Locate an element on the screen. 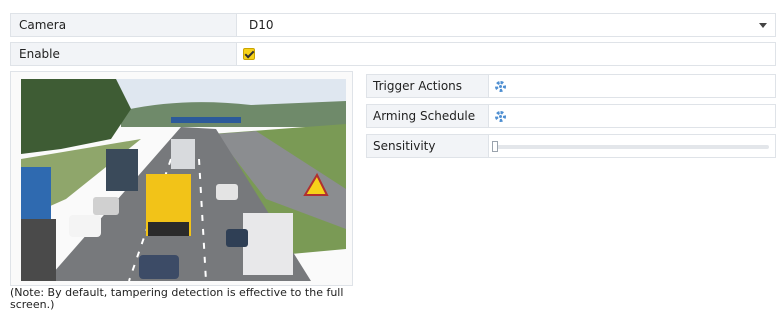 The width and height of the screenshot is (776, 317). enable-cell is located at coordinates (506, 54).